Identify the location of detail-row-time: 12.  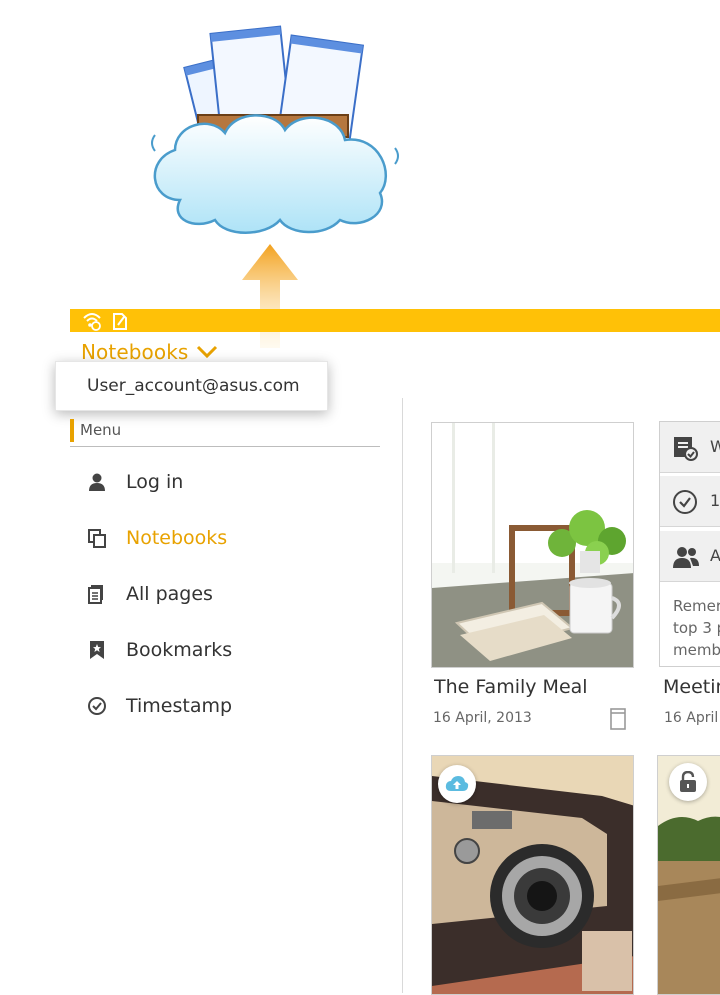
(690, 501).